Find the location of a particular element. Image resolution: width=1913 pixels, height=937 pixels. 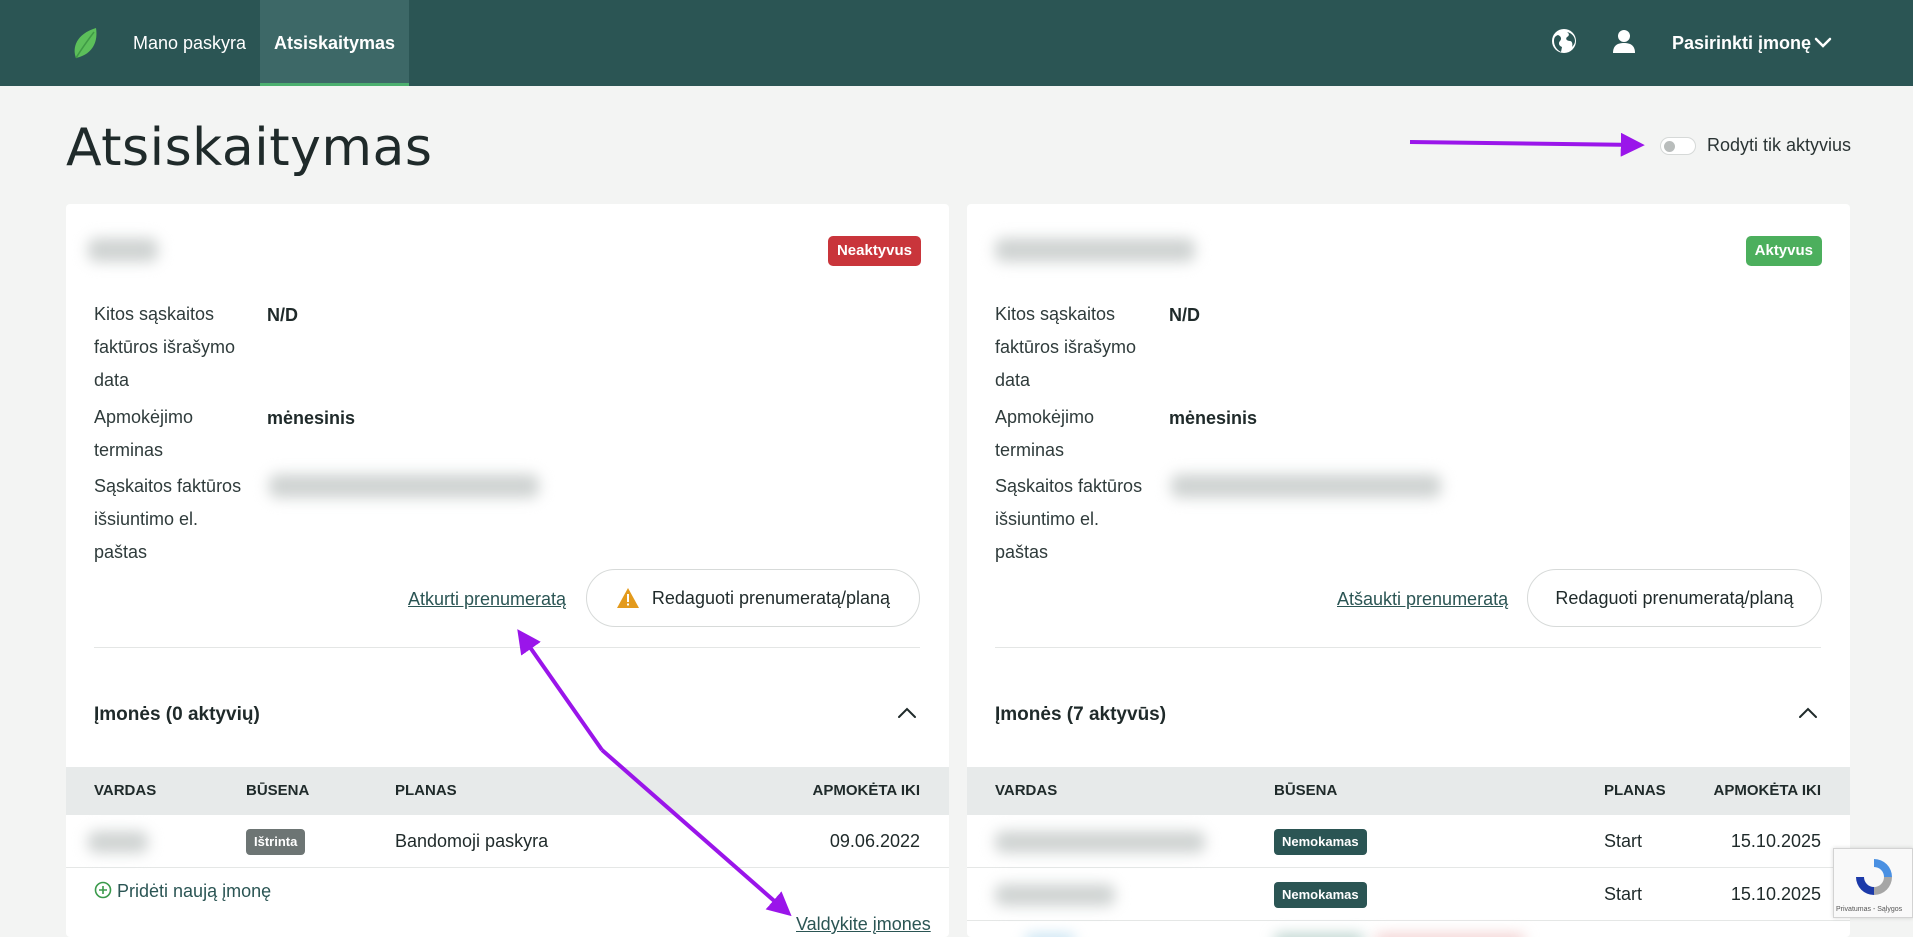

toggle-knob is located at coordinates (1669, 146).